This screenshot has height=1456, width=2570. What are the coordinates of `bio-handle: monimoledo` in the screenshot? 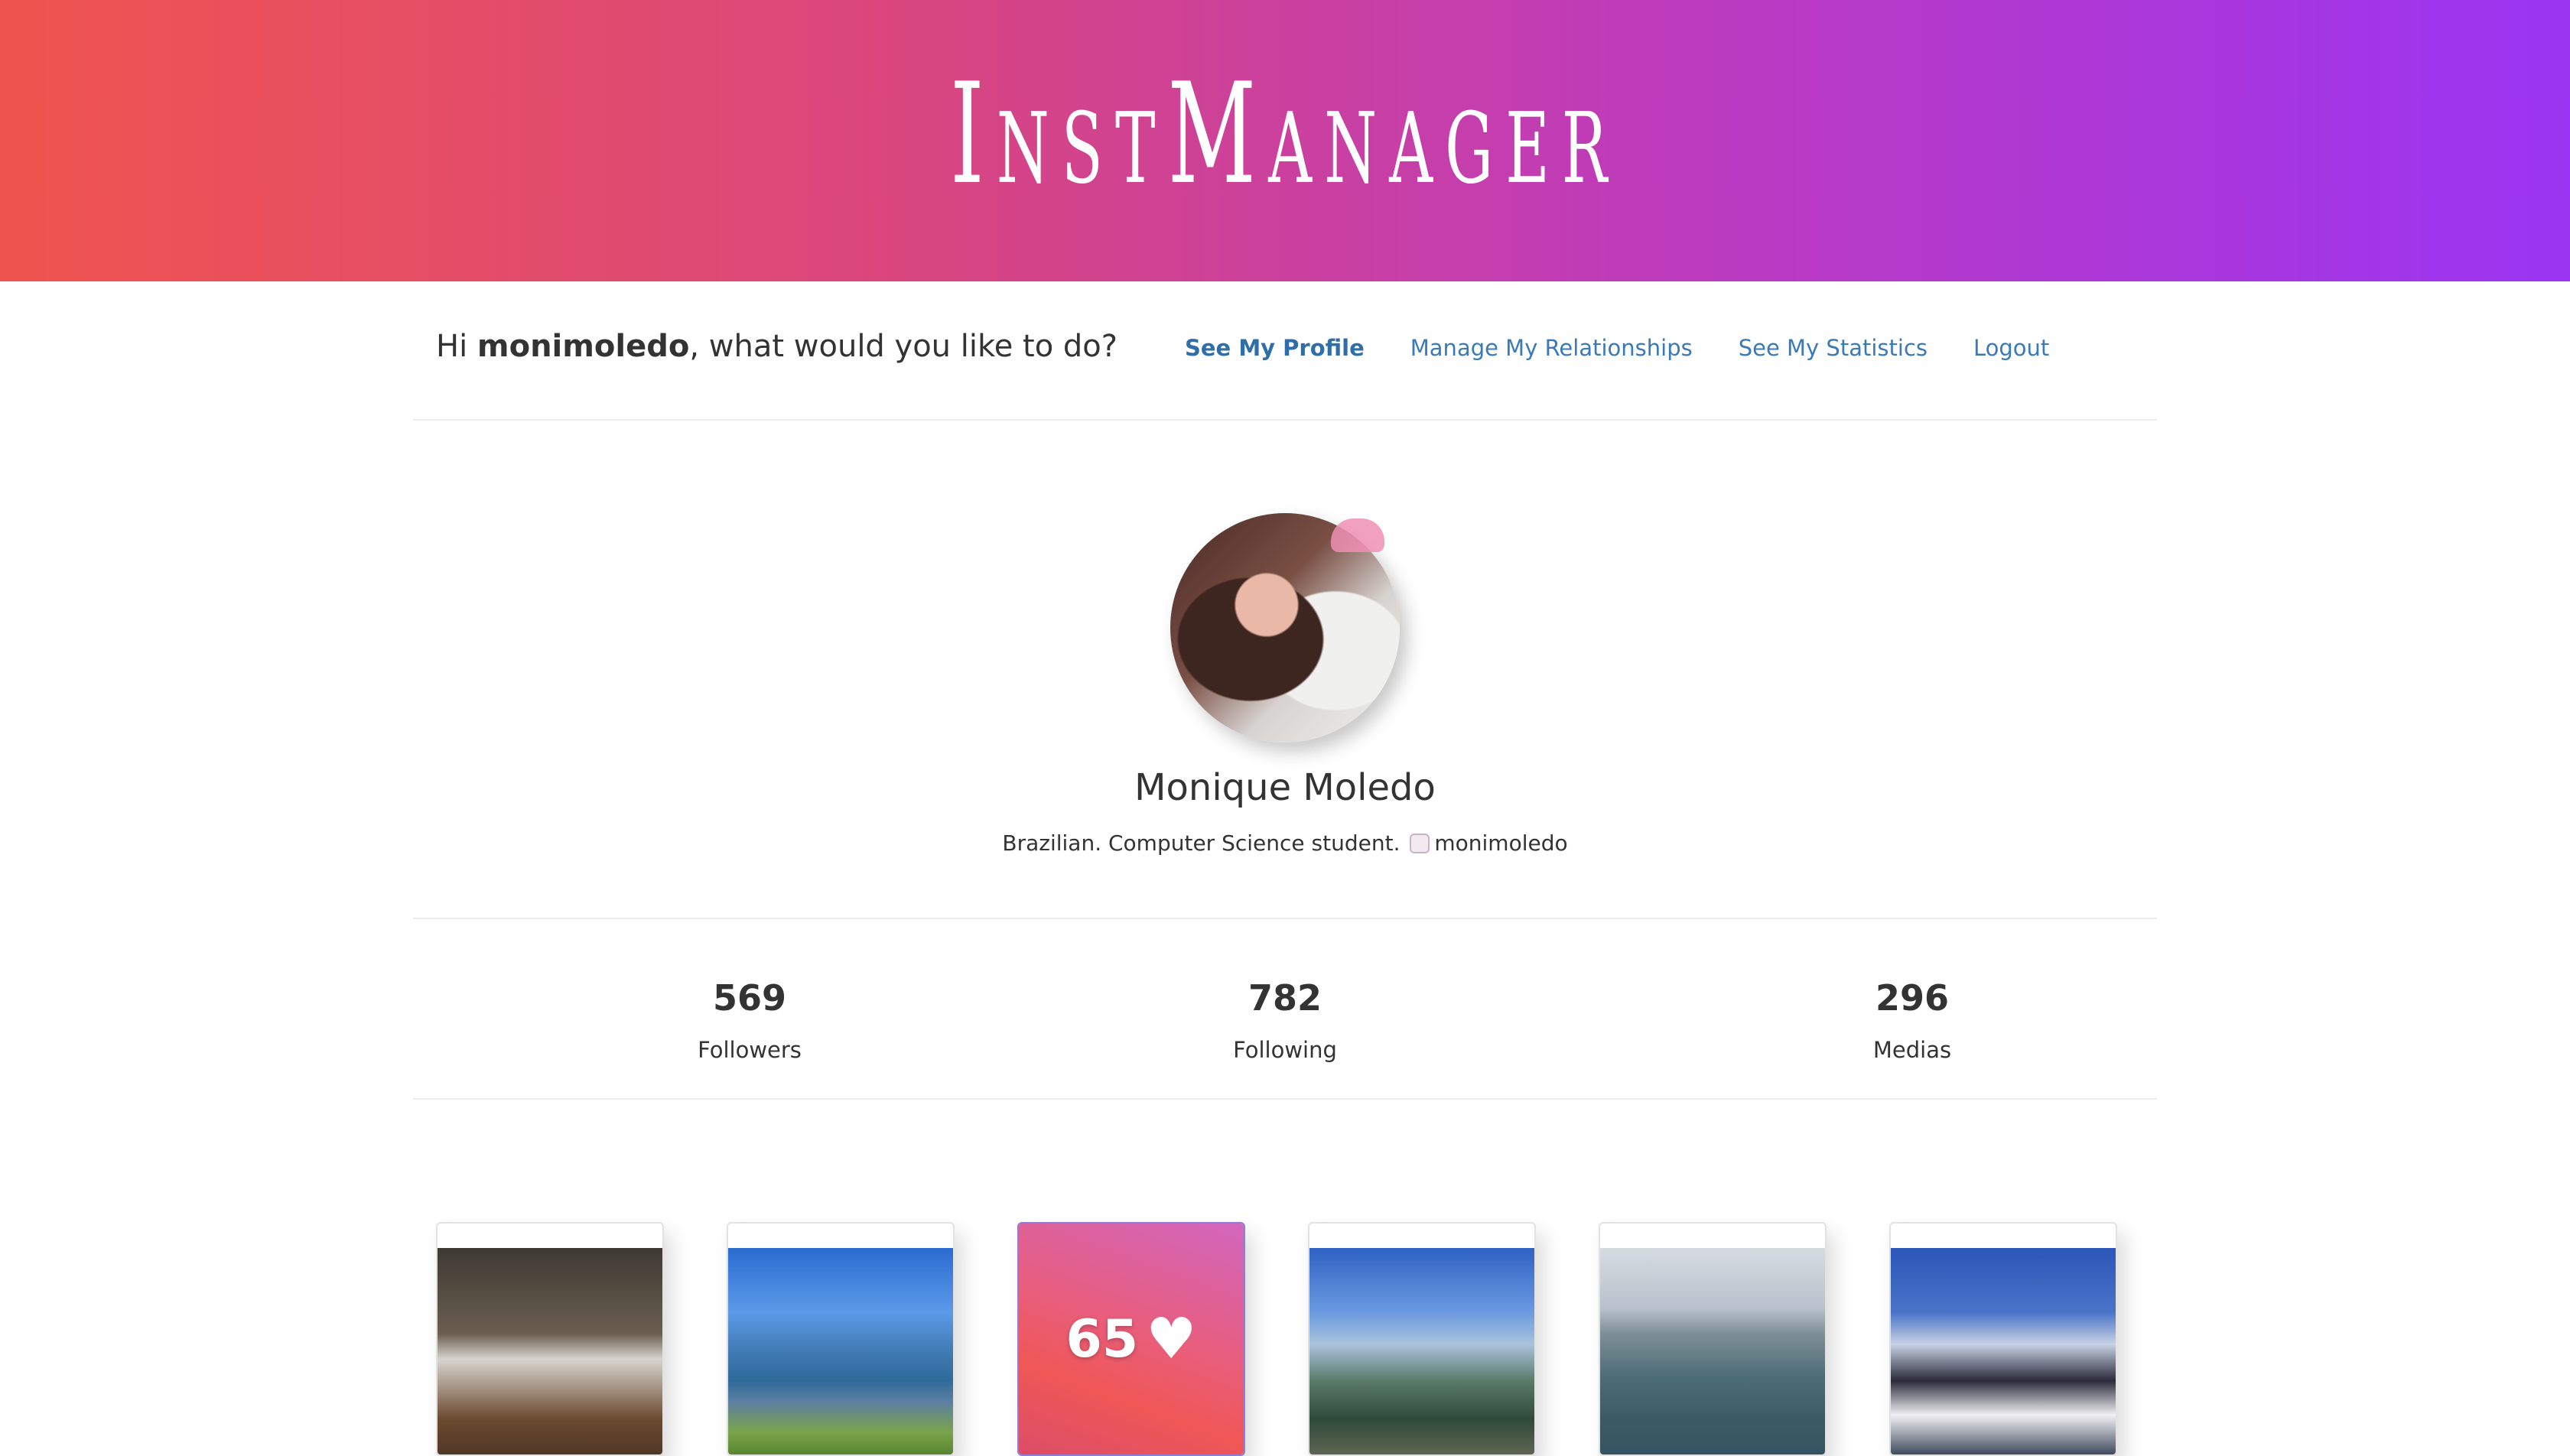 It's located at (1501, 843).